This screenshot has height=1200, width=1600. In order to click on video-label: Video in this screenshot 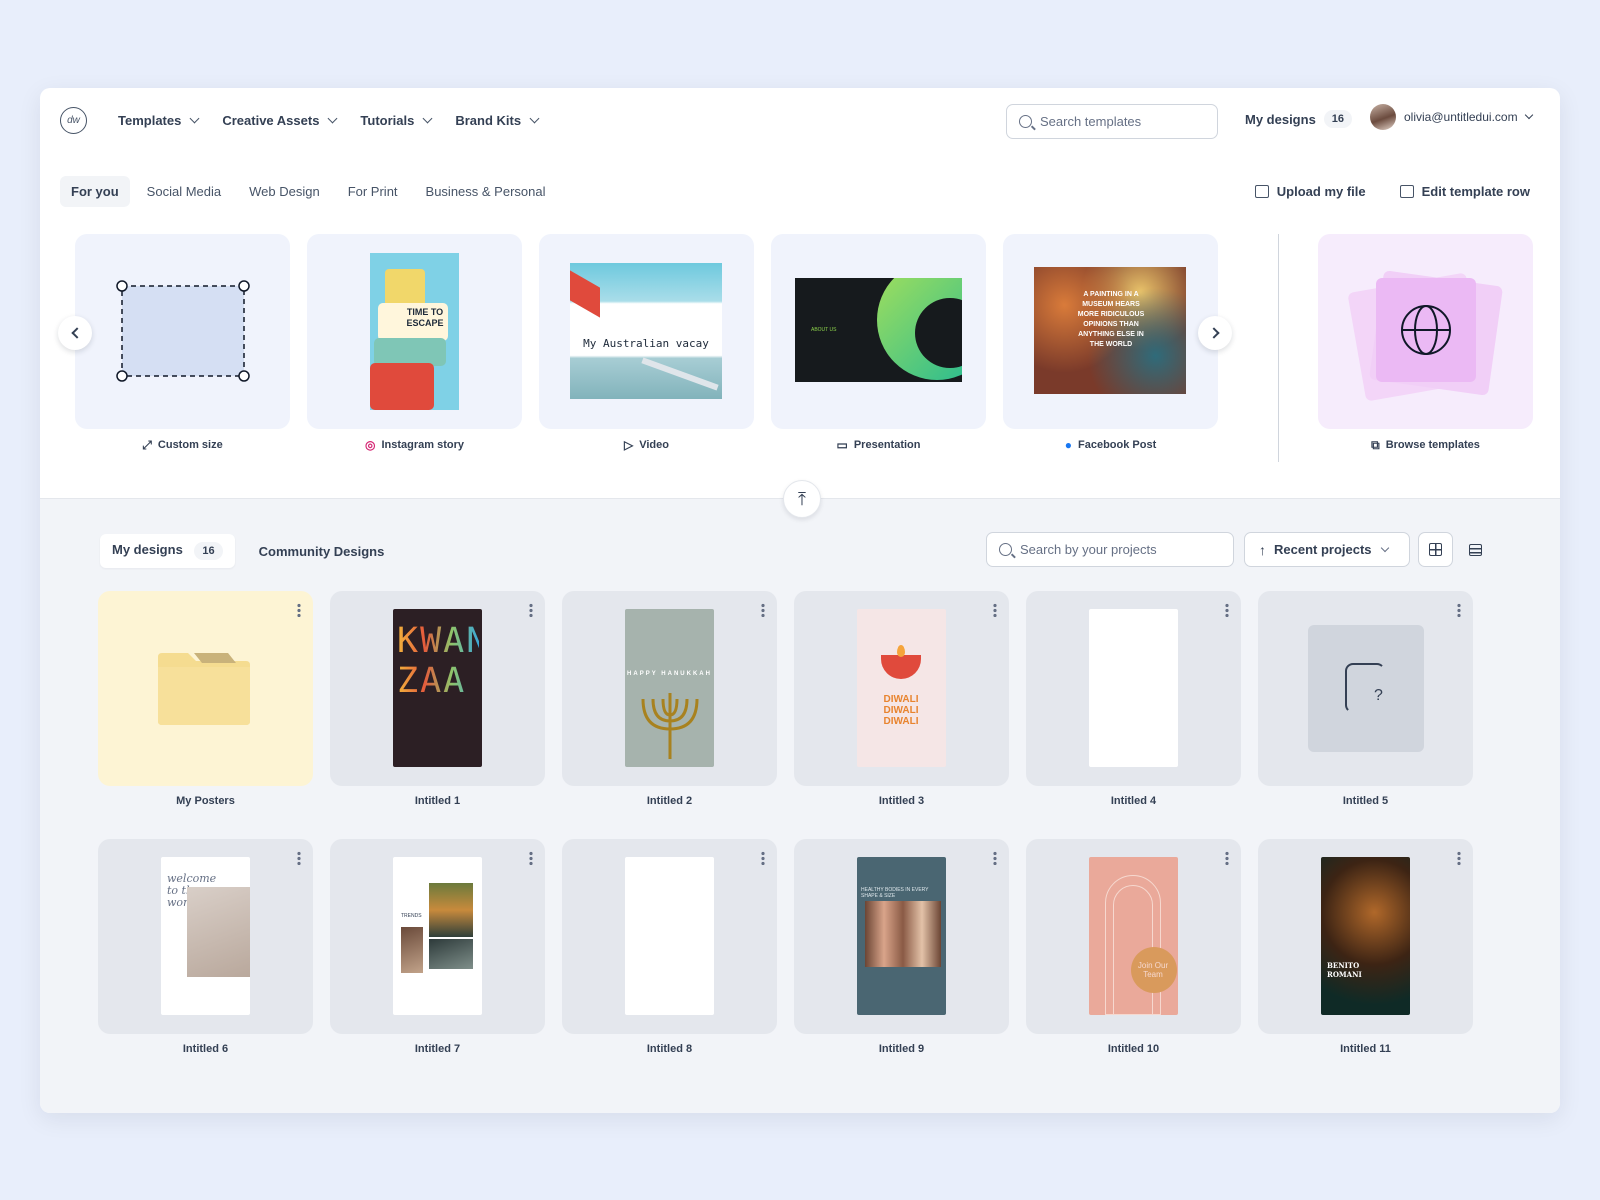, I will do `click(654, 445)`.